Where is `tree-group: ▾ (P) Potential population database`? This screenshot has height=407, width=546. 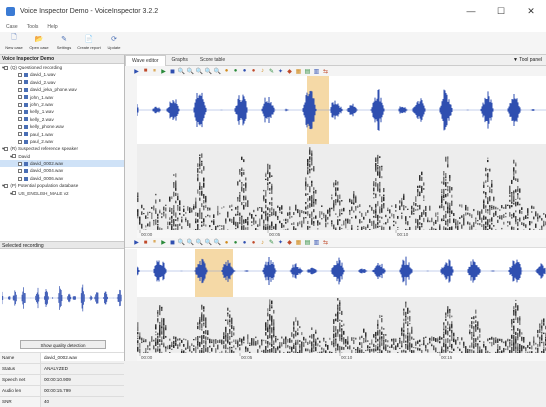 tree-group: ▾ (P) Potential population database is located at coordinates (62, 185).